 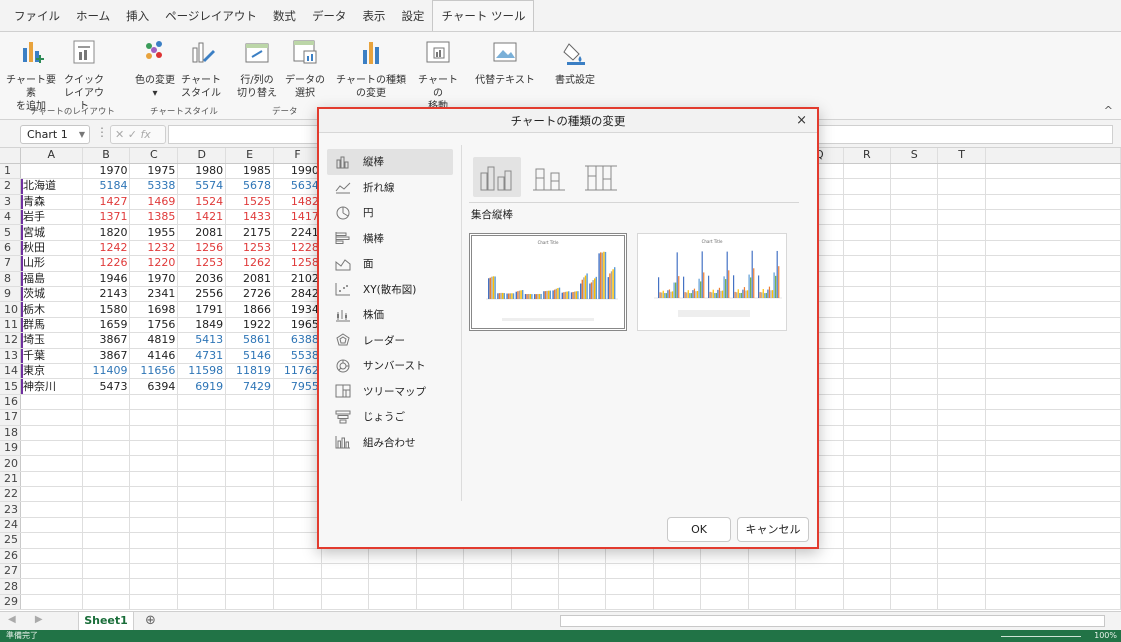 I want to click on cancel-button: キャンセル, so click(x=773, y=529).